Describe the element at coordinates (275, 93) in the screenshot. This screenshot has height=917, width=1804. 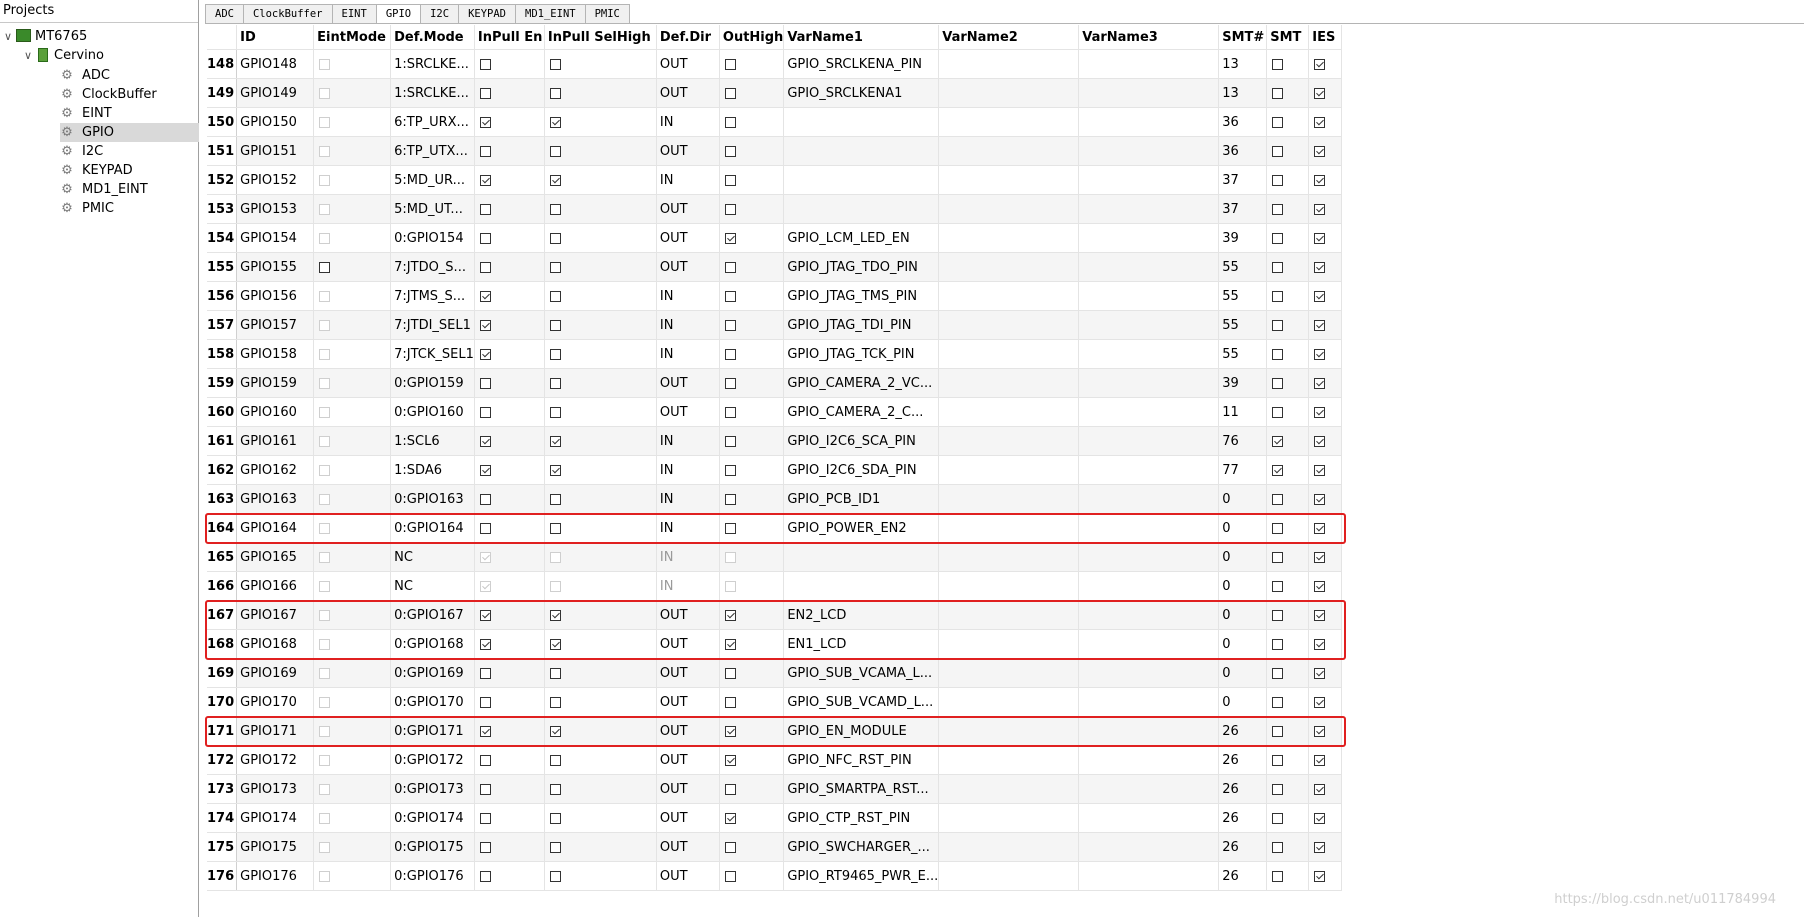
I see `id-cell: GPIO149` at that location.